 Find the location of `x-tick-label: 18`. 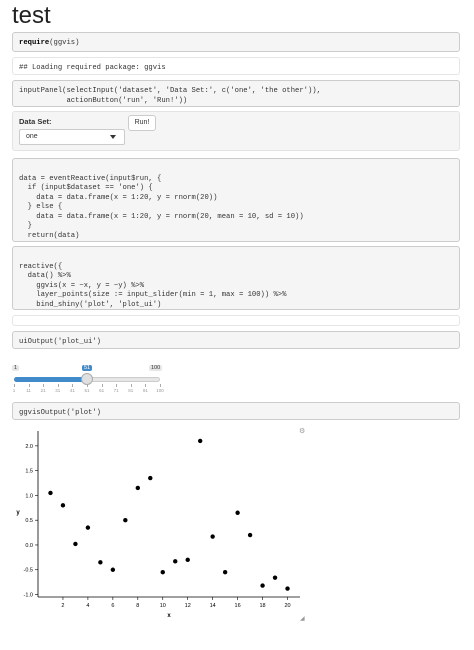

x-tick-label: 18 is located at coordinates (263, 606).